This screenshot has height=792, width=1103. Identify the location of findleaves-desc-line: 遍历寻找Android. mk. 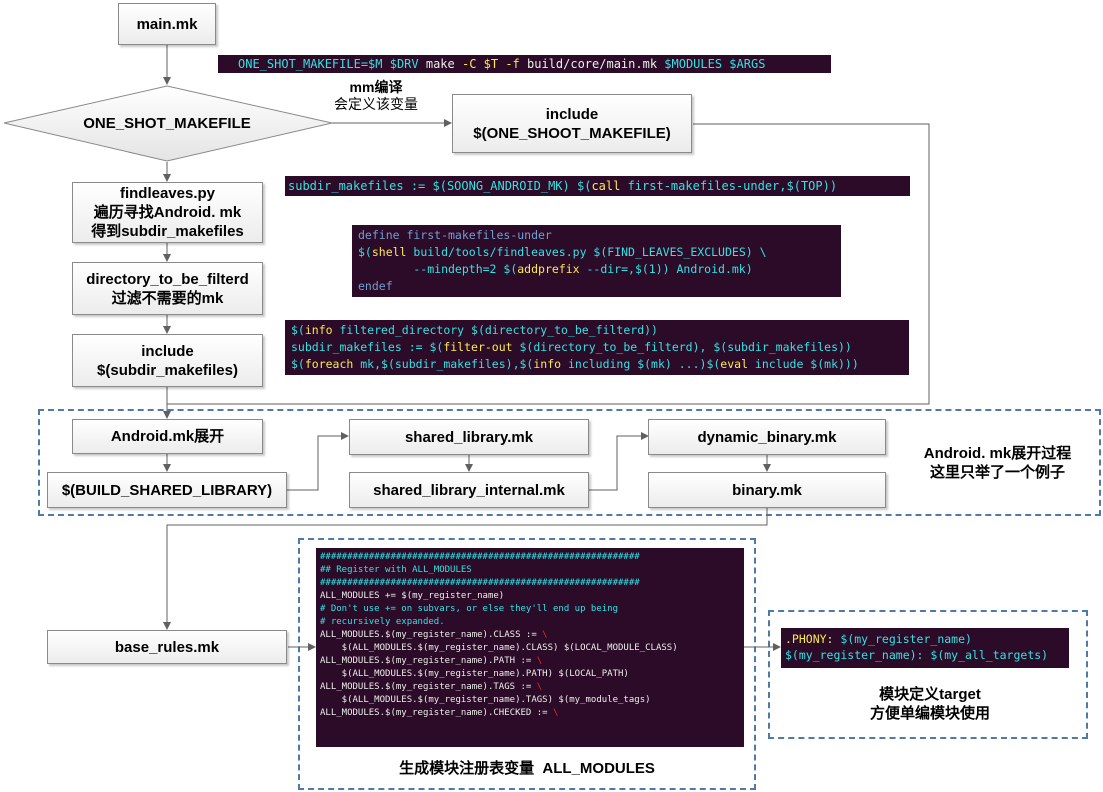
(167, 212).